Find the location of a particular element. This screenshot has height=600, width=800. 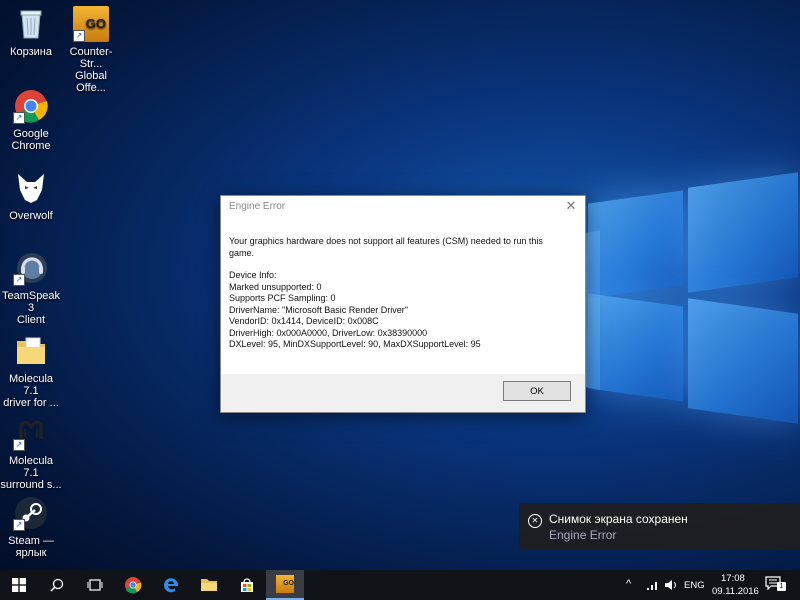

device-info-line: VendorID: 0x1414, DeviceID: 0x008C is located at coordinates (304, 321).